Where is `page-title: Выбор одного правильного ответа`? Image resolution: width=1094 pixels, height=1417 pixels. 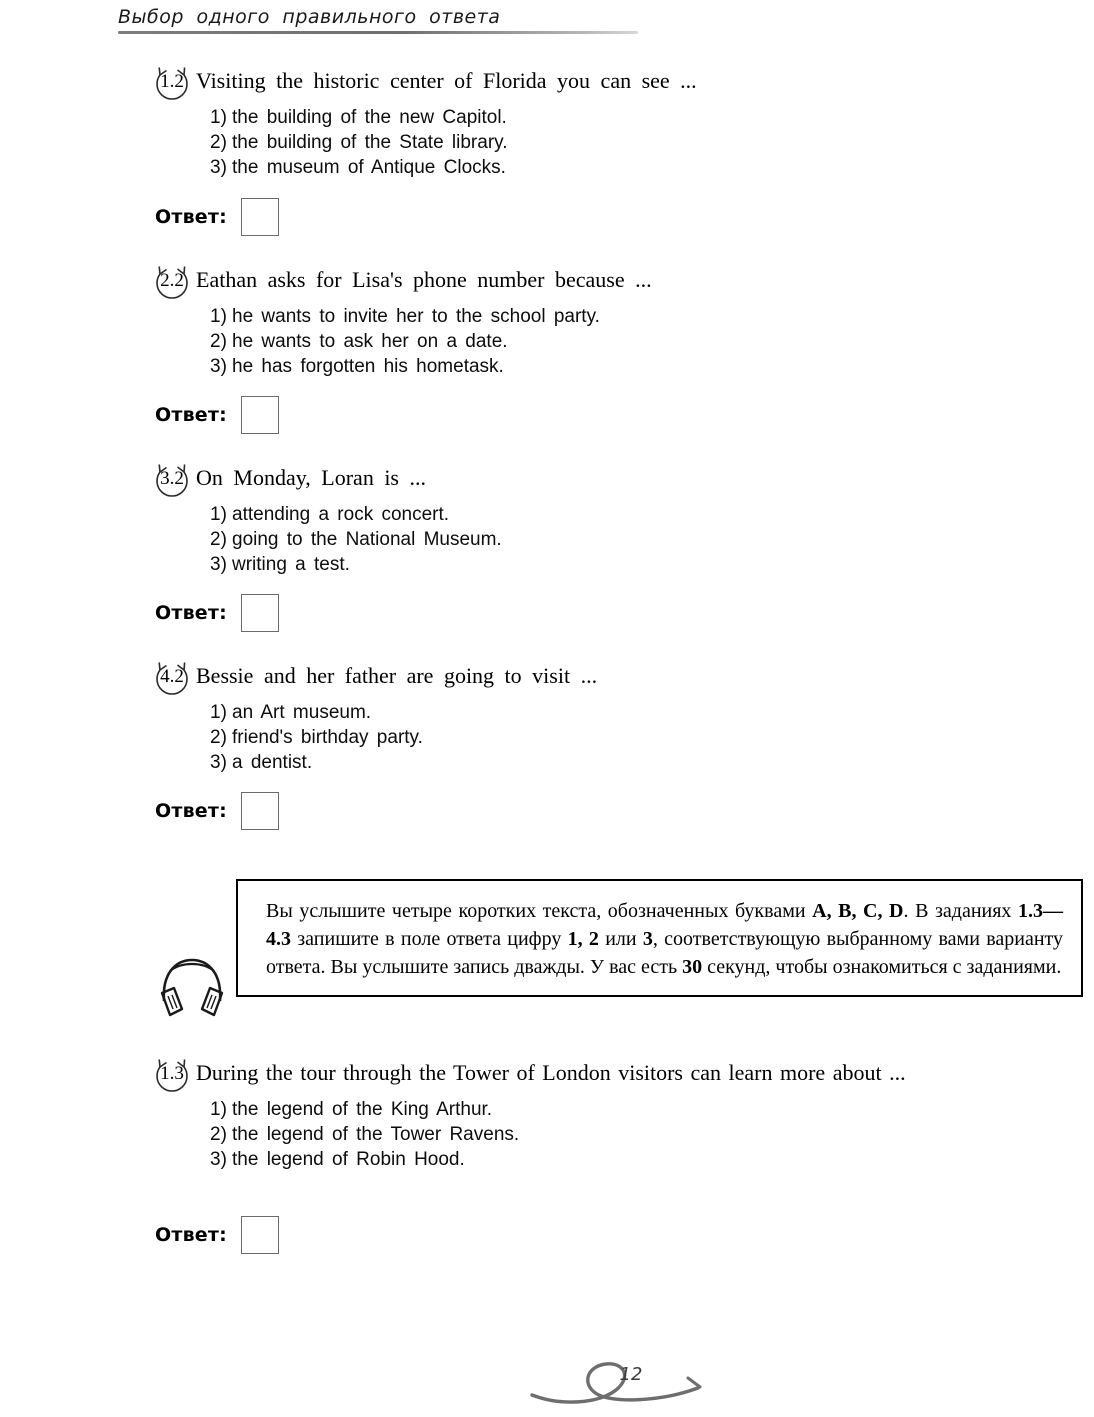 page-title: Выбор одного правильного ответа is located at coordinates (309, 17).